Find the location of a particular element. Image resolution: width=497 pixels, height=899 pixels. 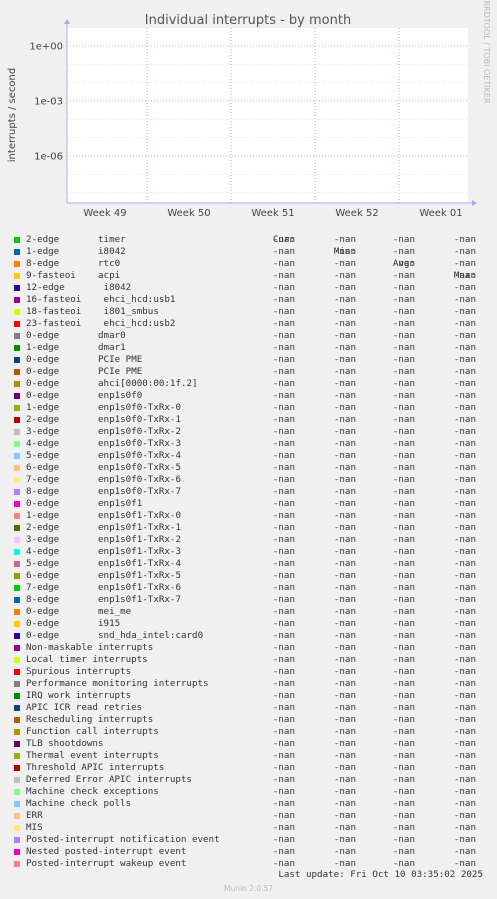

x-tick-label: Week 52 is located at coordinates (356, 213).